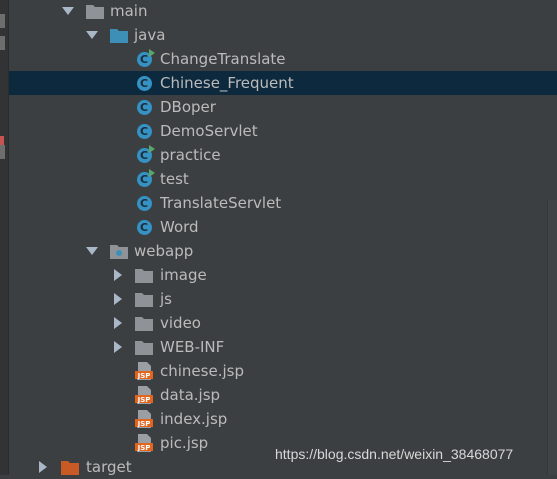 The height and width of the screenshot is (479, 557). What do you see at coordinates (2, 140) in the screenshot?
I see `gutter-error-marker` at bounding box center [2, 140].